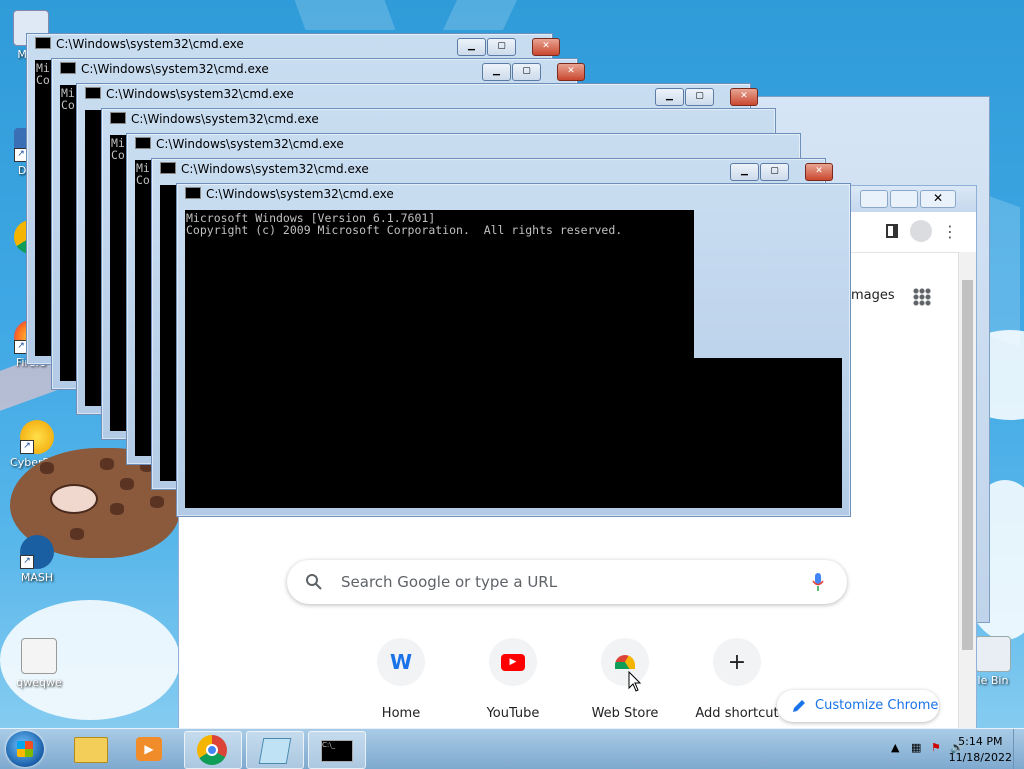 This screenshot has width=1024, height=769. What do you see at coordinates (401, 713) in the screenshot?
I see `shortcut-label: Home` at bounding box center [401, 713].